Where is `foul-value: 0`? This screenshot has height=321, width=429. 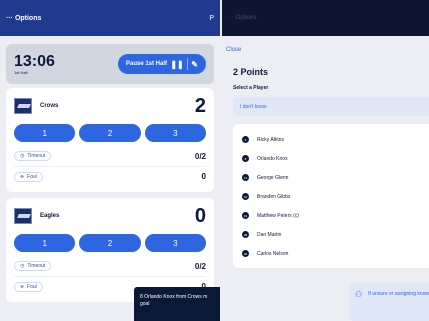
foul-value: 0 is located at coordinates (203, 176).